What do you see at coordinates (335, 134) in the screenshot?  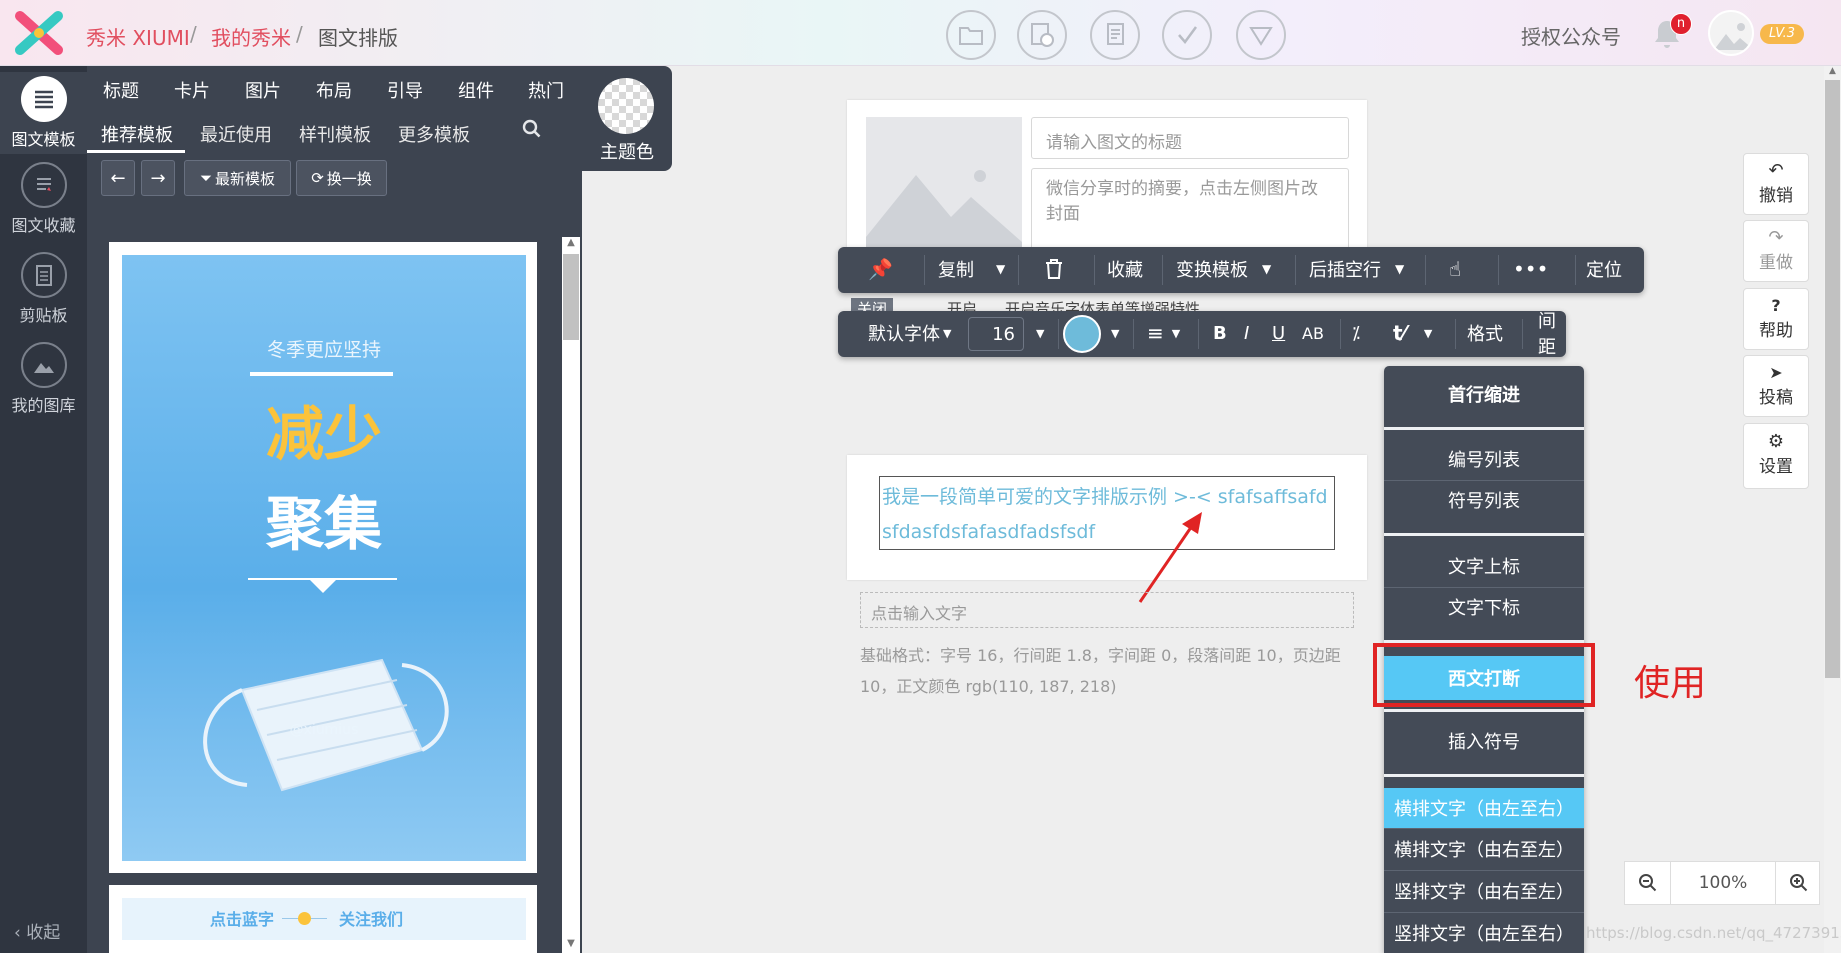 I see `subtab-magazine: 样刊模板` at bounding box center [335, 134].